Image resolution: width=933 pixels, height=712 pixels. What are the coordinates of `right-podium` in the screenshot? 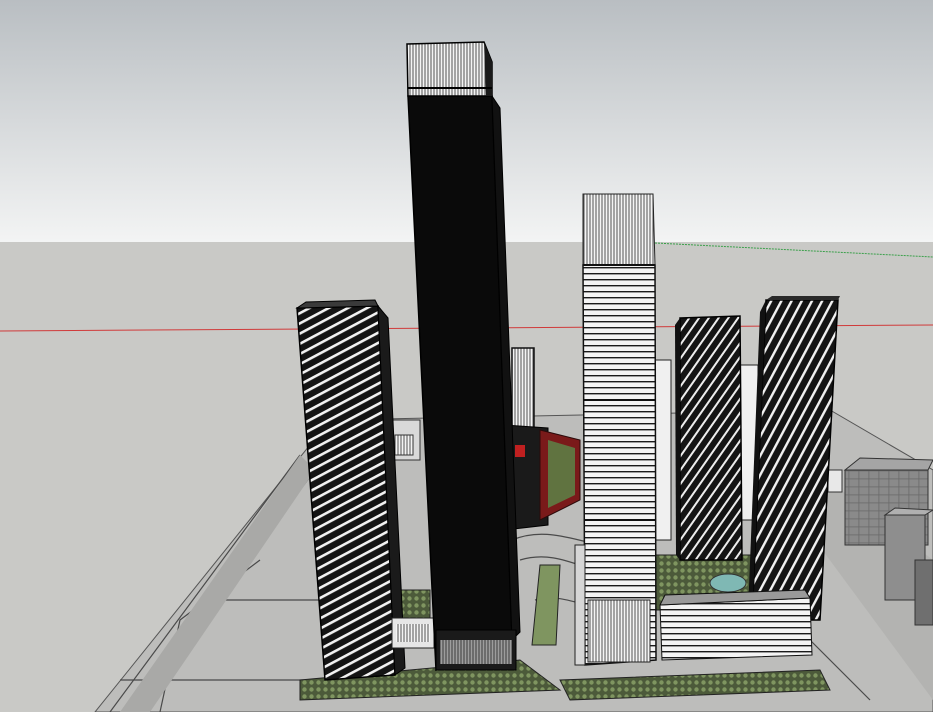 It's located at (736, 625).